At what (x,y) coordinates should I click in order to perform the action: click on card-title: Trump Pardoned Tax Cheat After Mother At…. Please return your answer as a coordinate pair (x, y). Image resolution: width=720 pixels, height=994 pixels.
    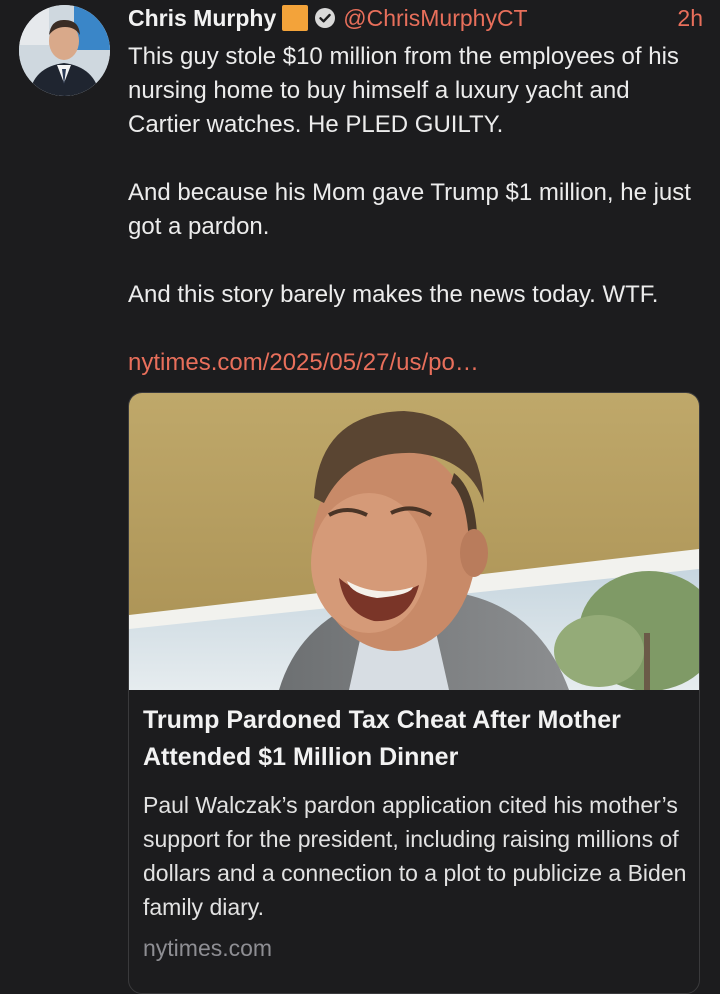
    Looking at the image, I should click on (415, 739).